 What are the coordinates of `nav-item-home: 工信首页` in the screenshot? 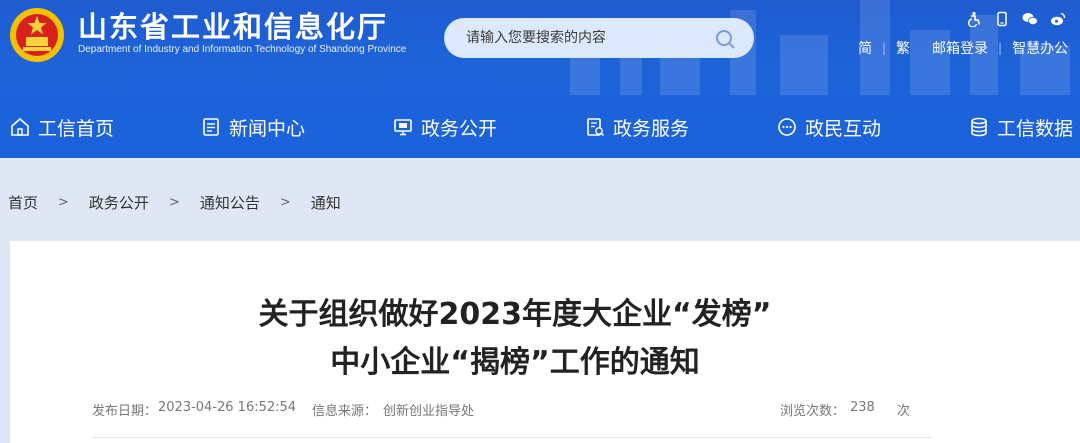 It's located at (62, 127).